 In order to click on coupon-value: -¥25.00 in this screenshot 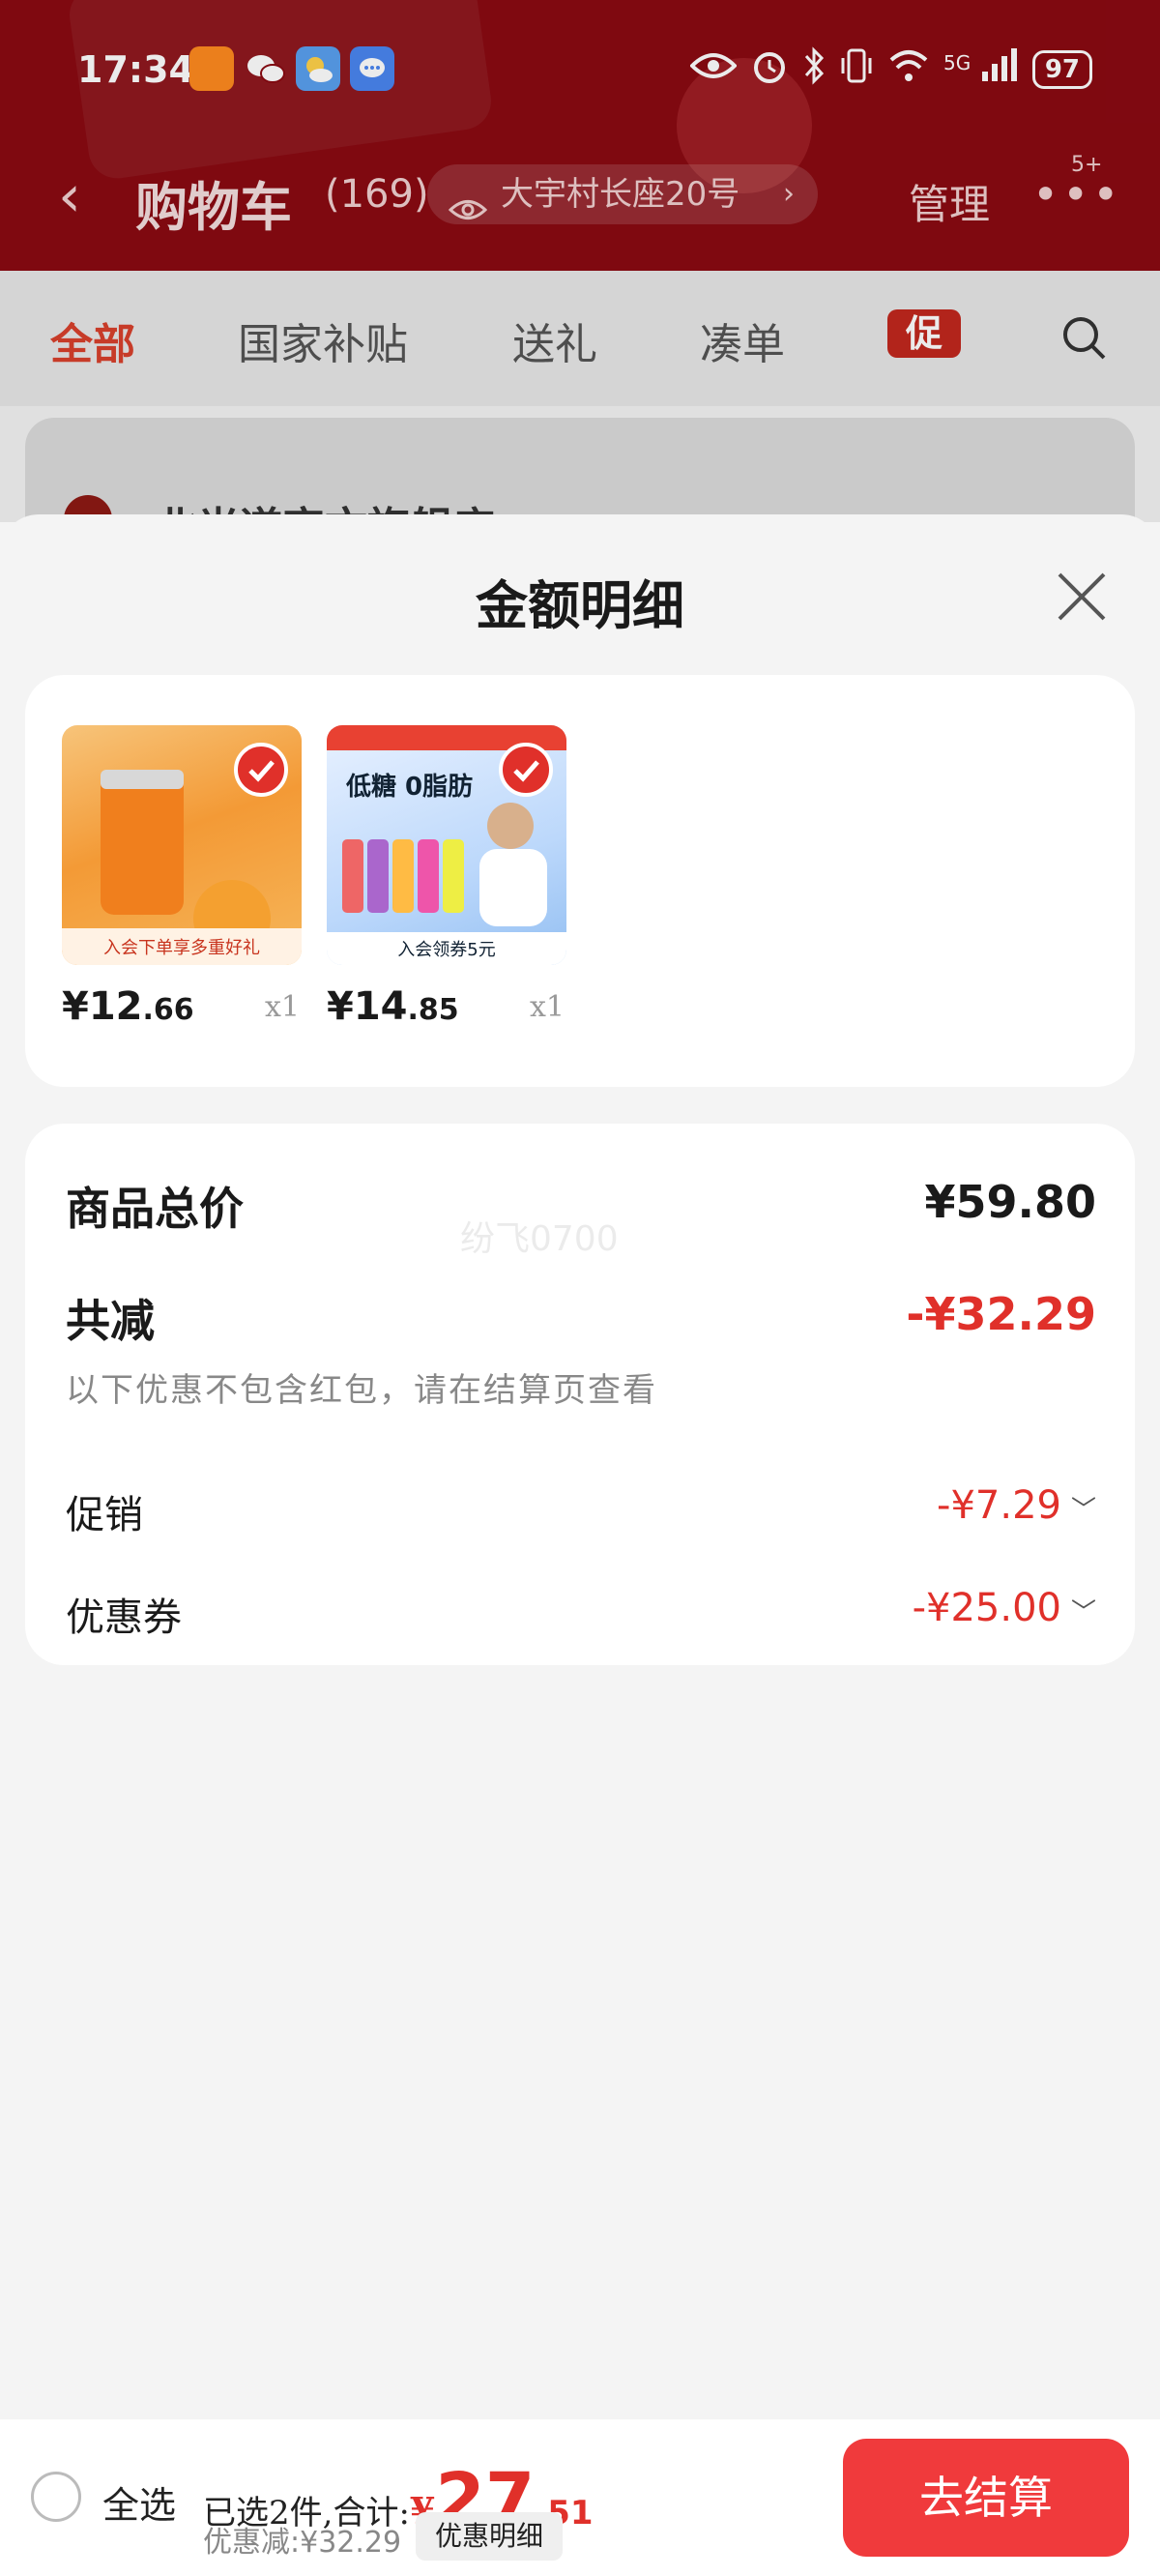, I will do `click(987, 1608)`.